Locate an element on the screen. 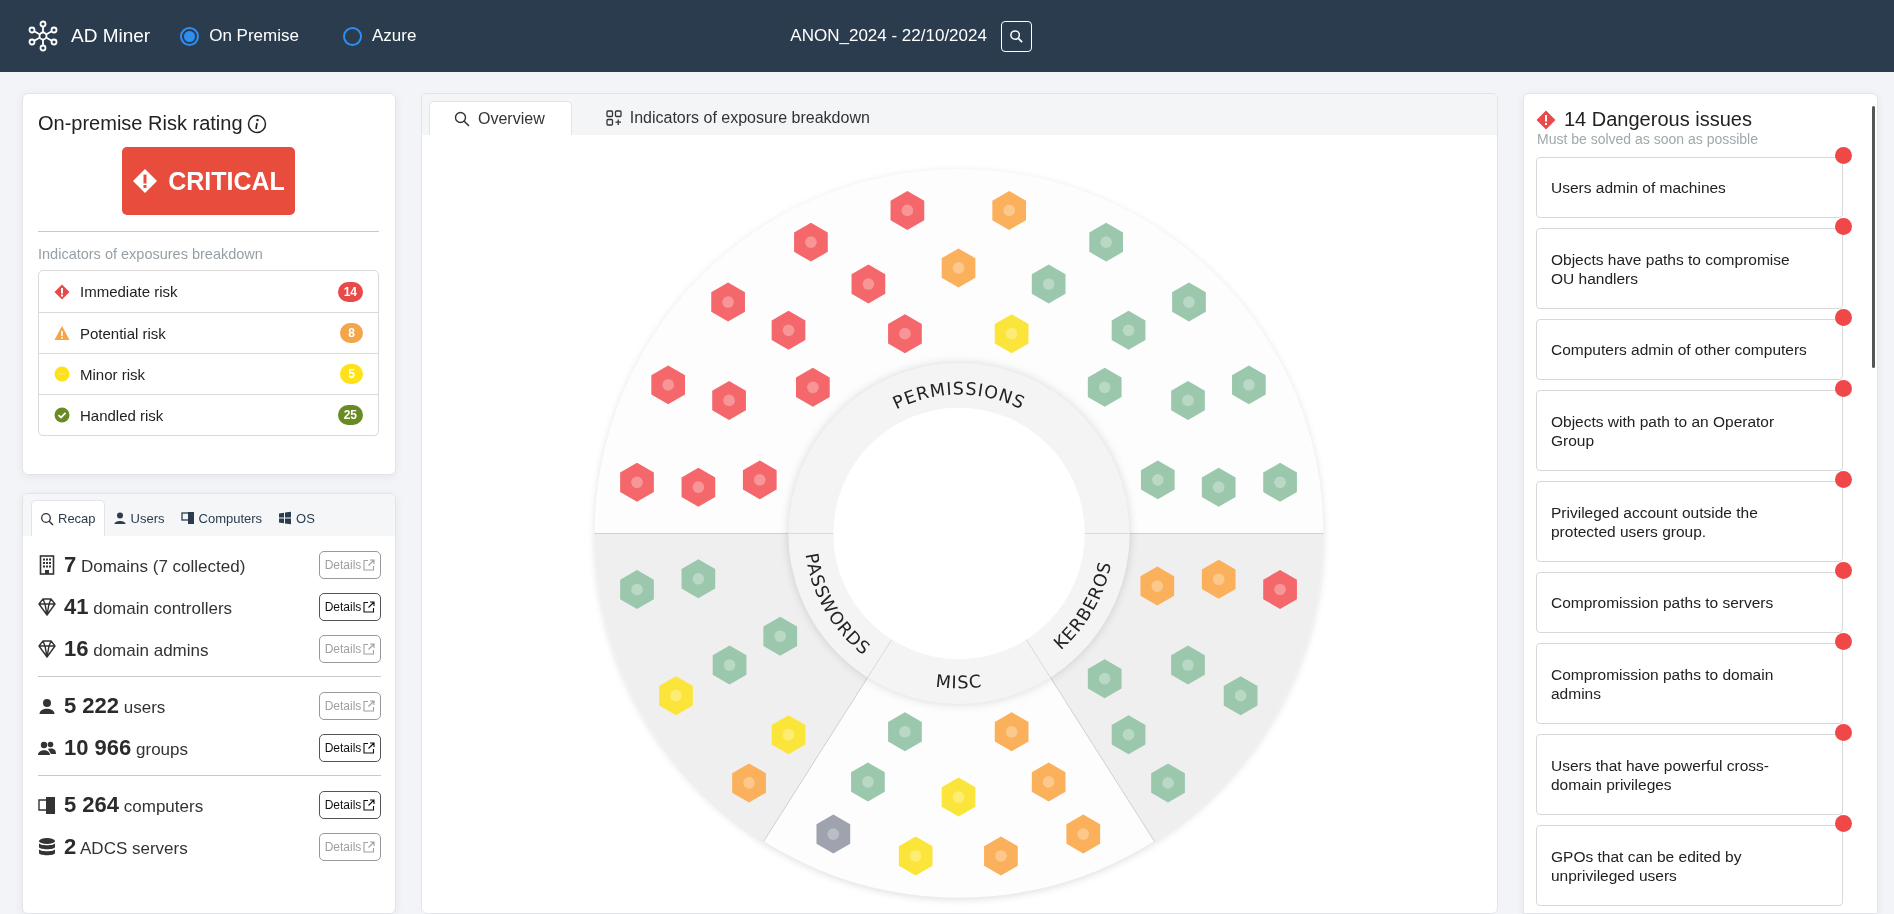 The height and width of the screenshot is (914, 1894). stat-text: 7 Domains (7 collected) is located at coordinates (155, 565).